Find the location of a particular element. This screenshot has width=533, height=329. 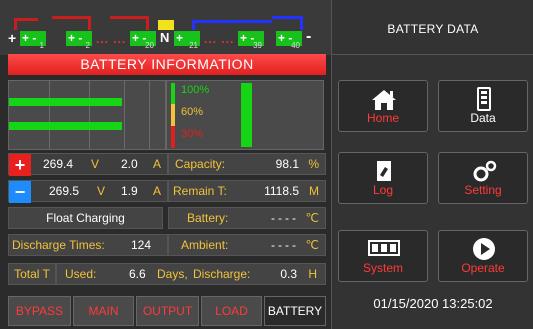

used-value: 6.6 is located at coordinates (137, 274).